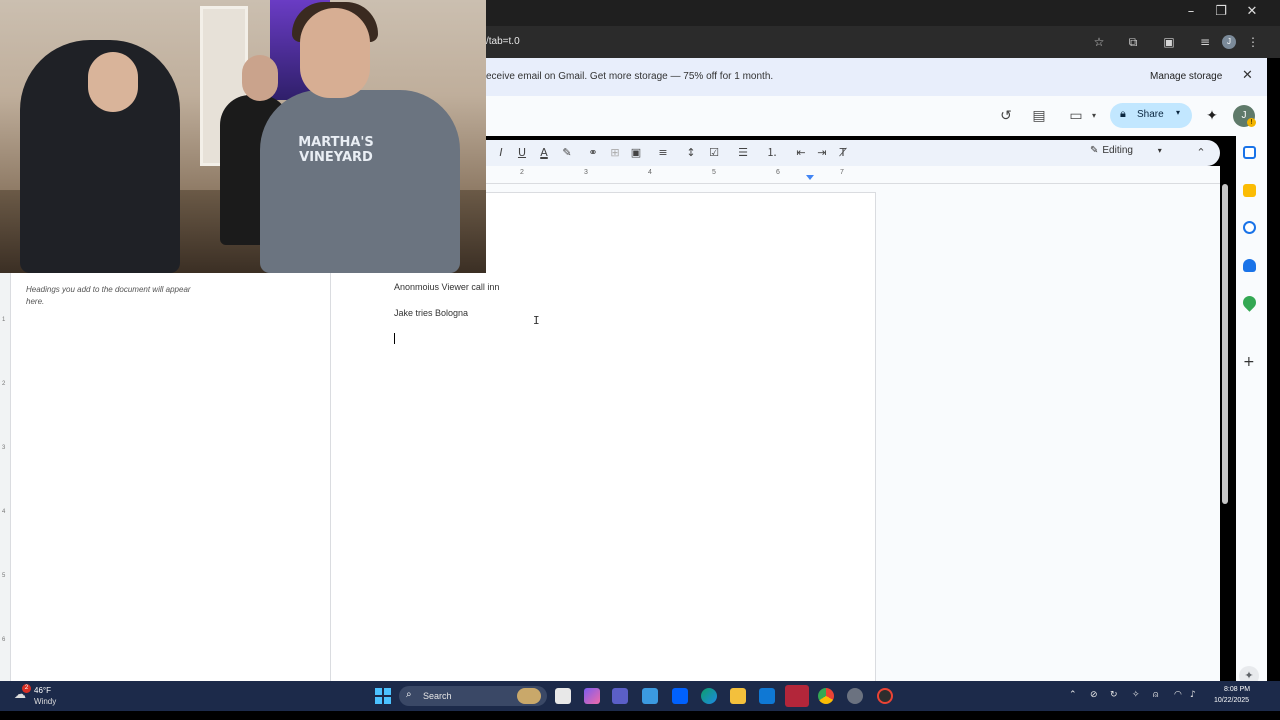 The image size is (1280, 720). I want to click on teams-icon, so click(620, 696).